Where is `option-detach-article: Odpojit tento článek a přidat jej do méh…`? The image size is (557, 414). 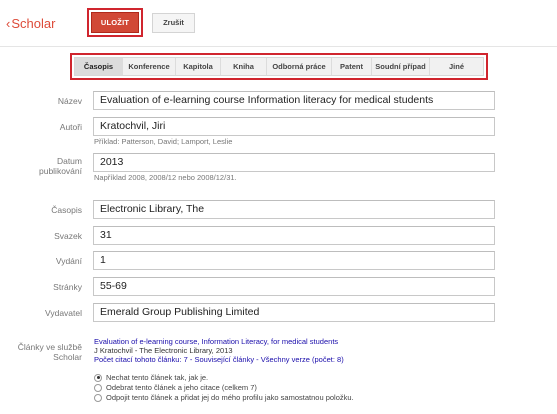
option-detach-article: Odpojit tento článek a přidat jej do méh… is located at coordinates (224, 397).